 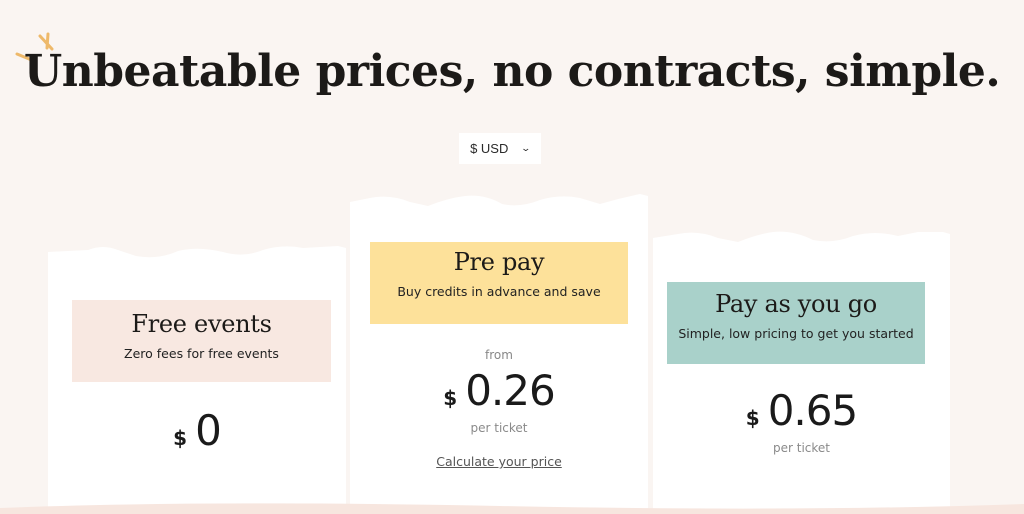 I want to click on from-label: from, so click(x=499, y=355).